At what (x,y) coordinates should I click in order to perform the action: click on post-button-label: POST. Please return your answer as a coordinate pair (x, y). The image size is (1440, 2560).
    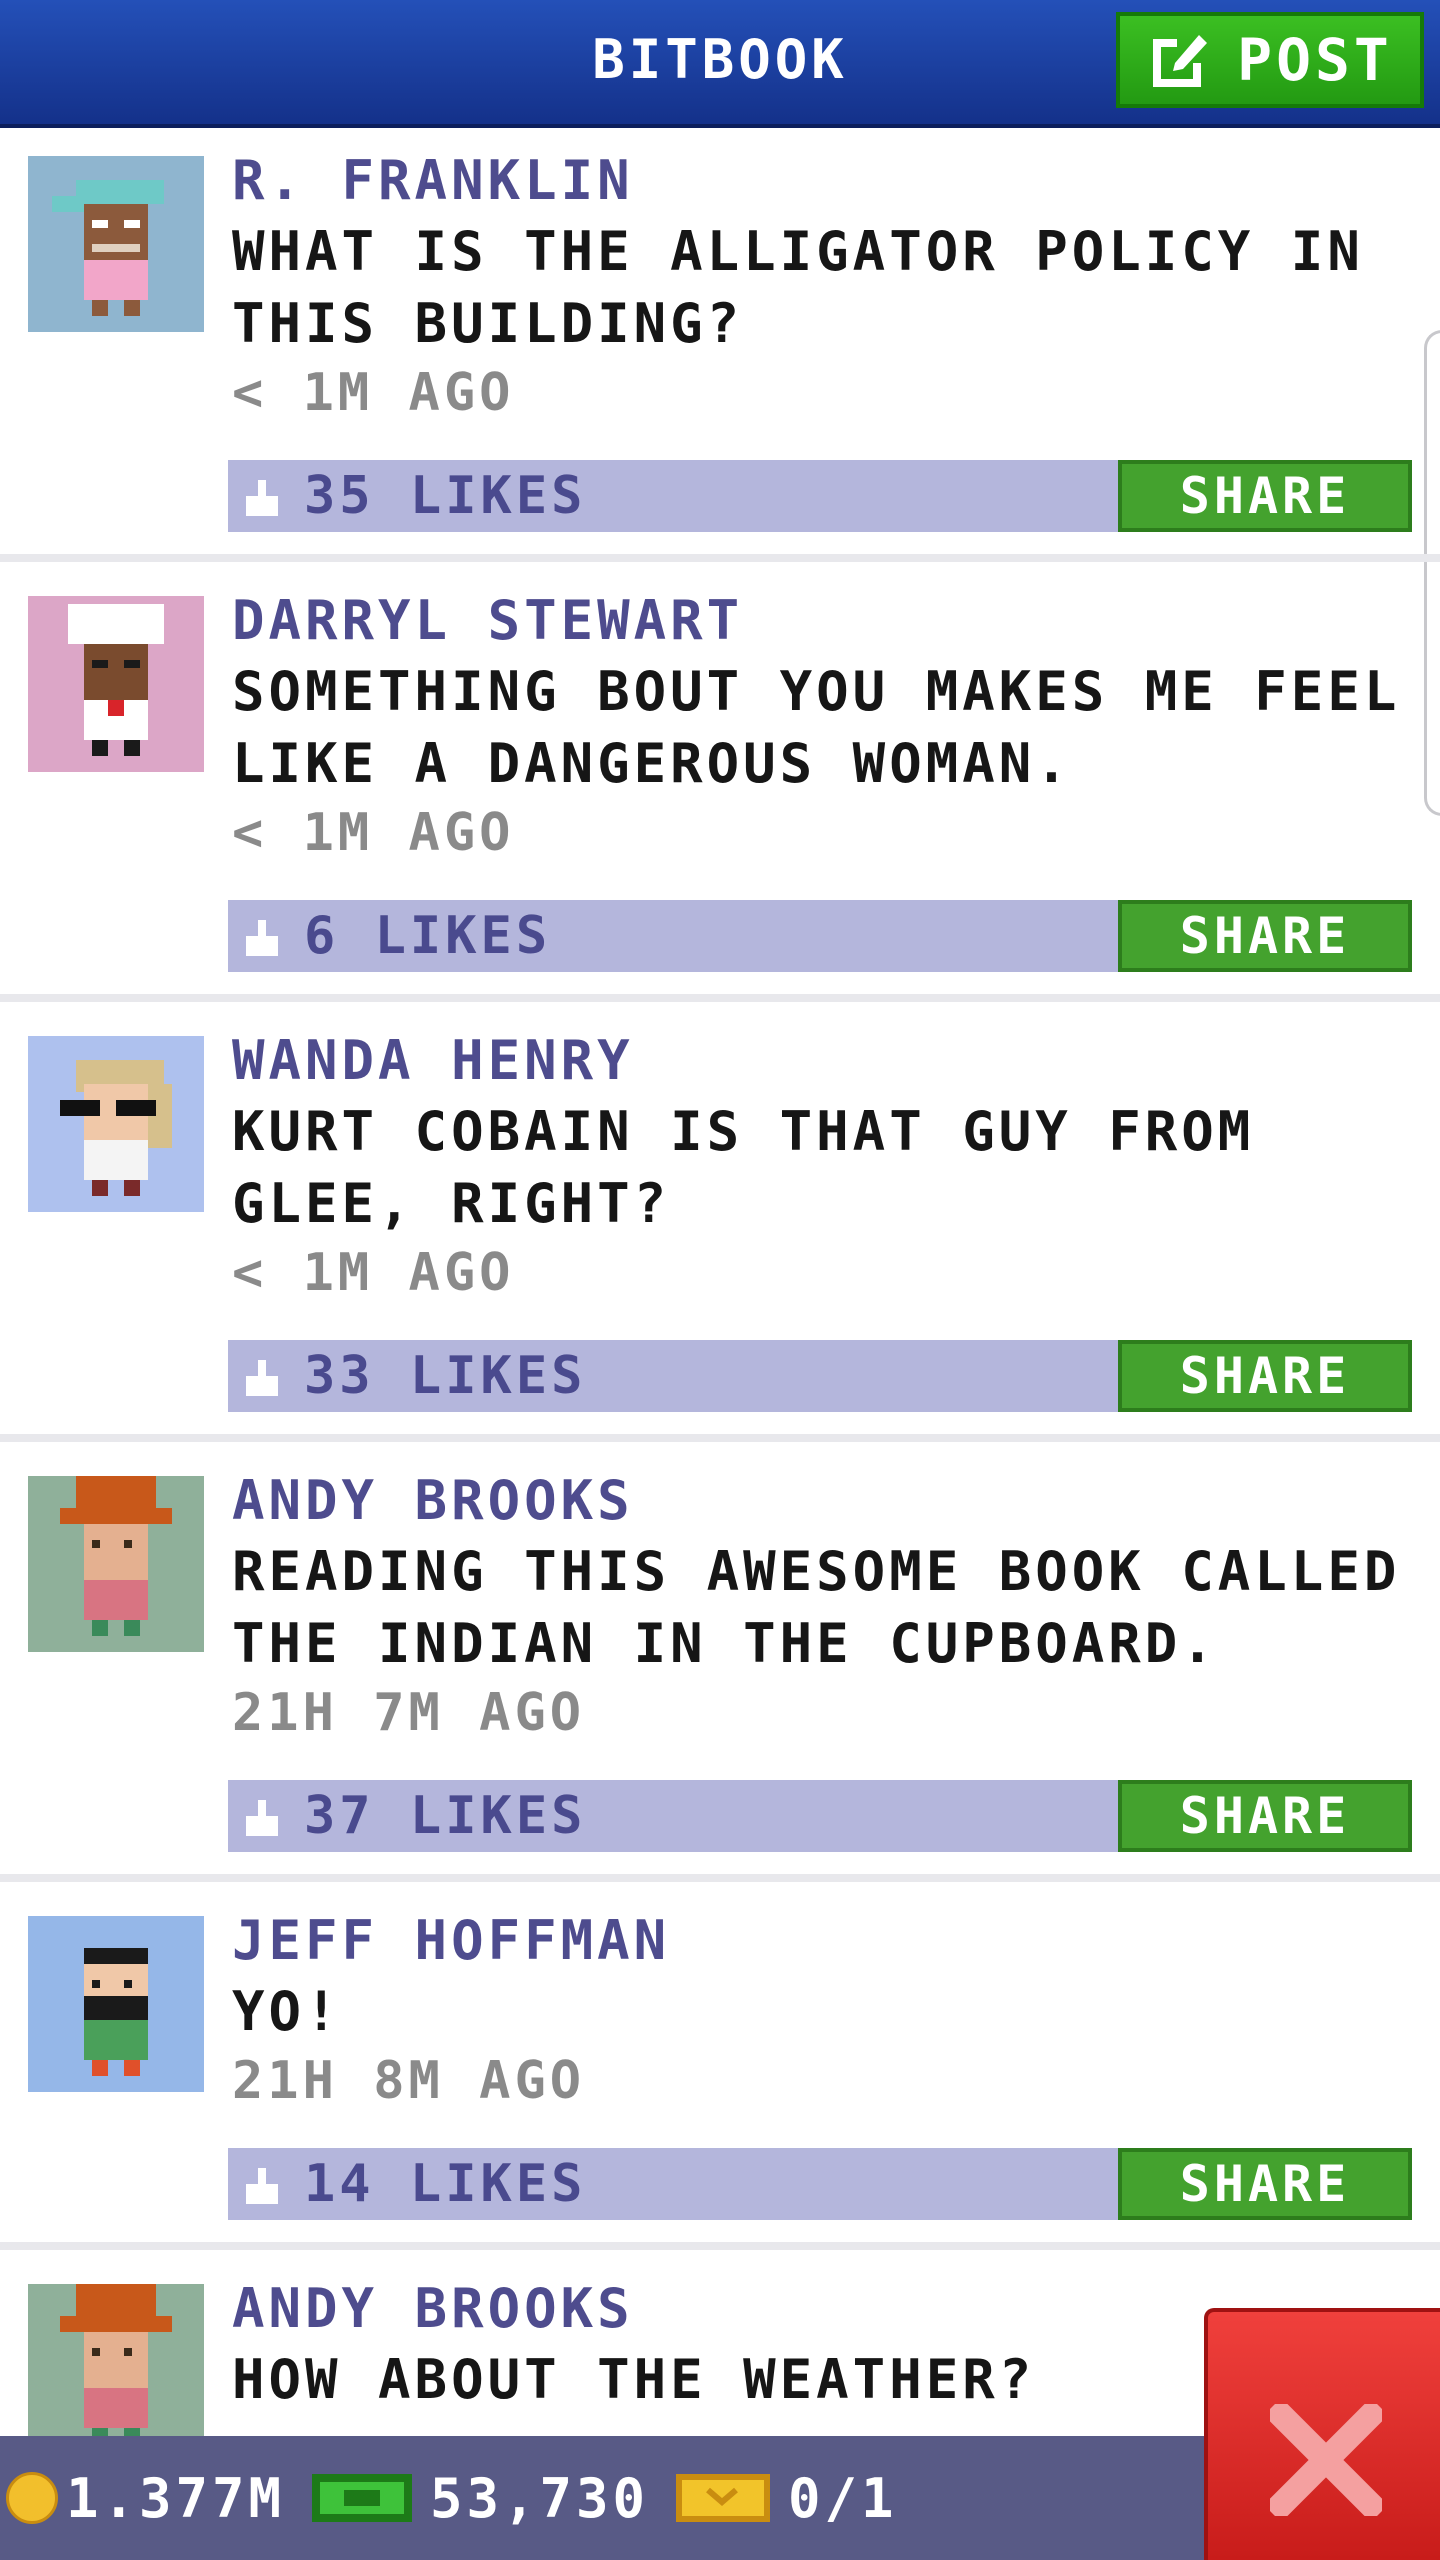
    Looking at the image, I should click on (1315, 60).